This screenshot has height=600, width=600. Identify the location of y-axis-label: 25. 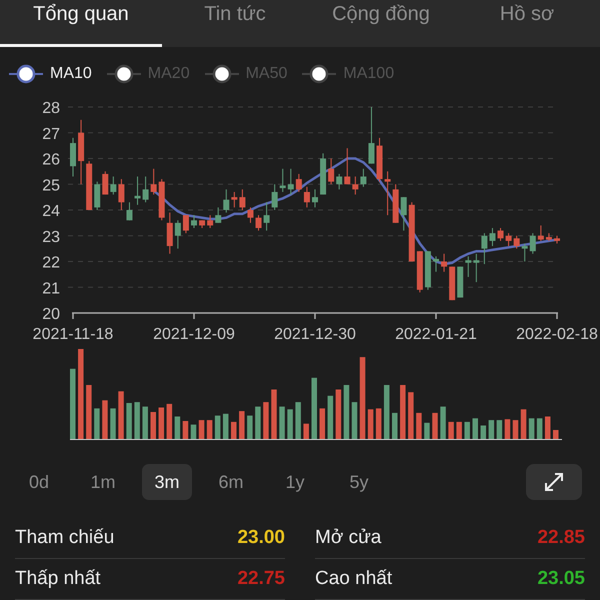
(51, 185).